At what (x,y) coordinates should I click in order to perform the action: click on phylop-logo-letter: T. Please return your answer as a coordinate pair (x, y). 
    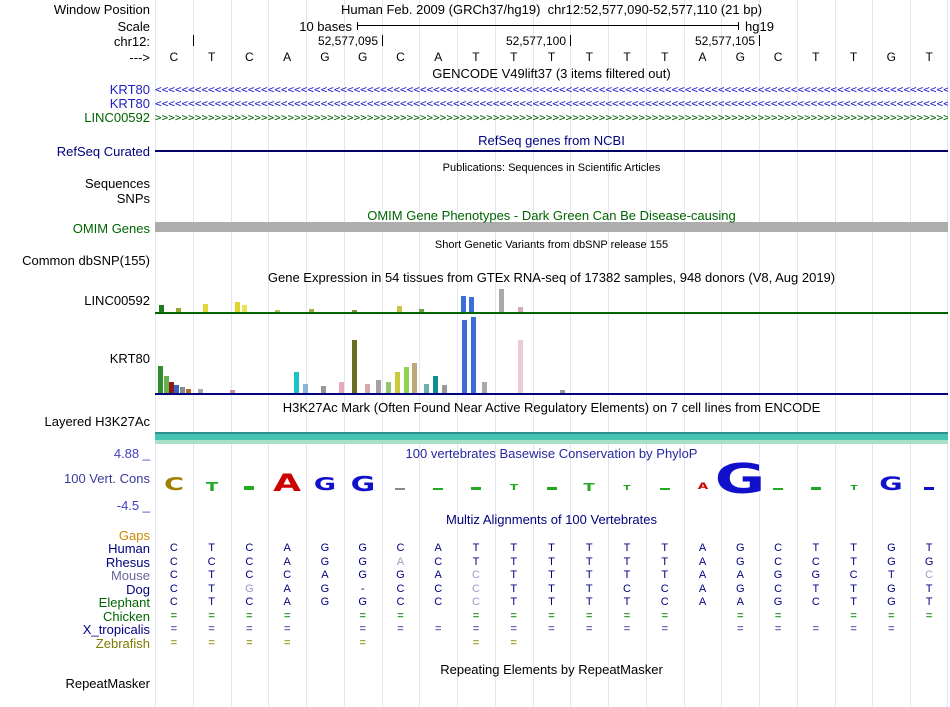
    Looking at the image, I should click on (211, 487).